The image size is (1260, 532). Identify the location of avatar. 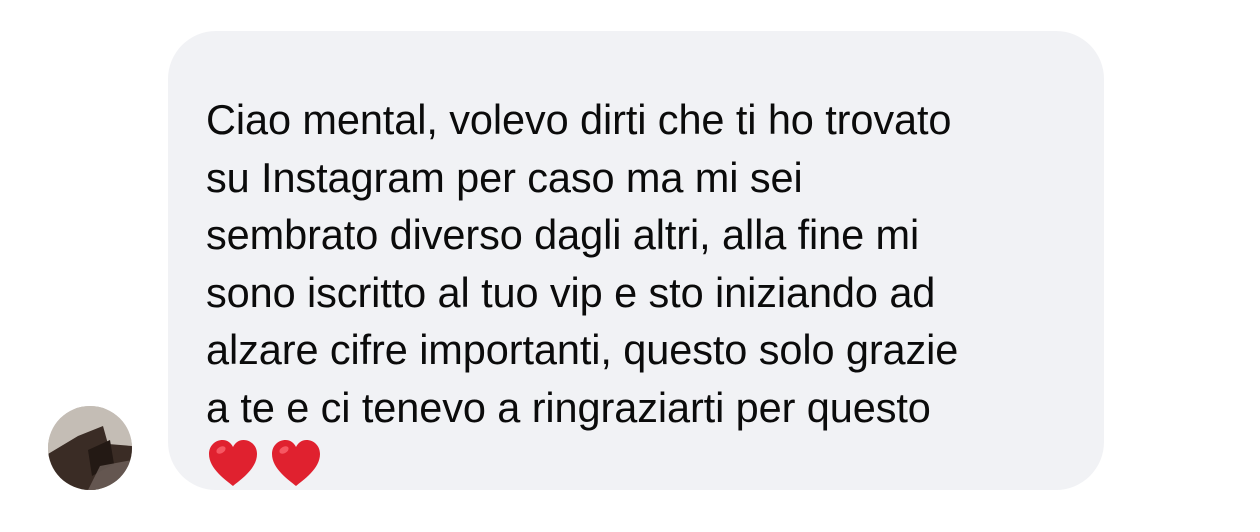
(90, 448).